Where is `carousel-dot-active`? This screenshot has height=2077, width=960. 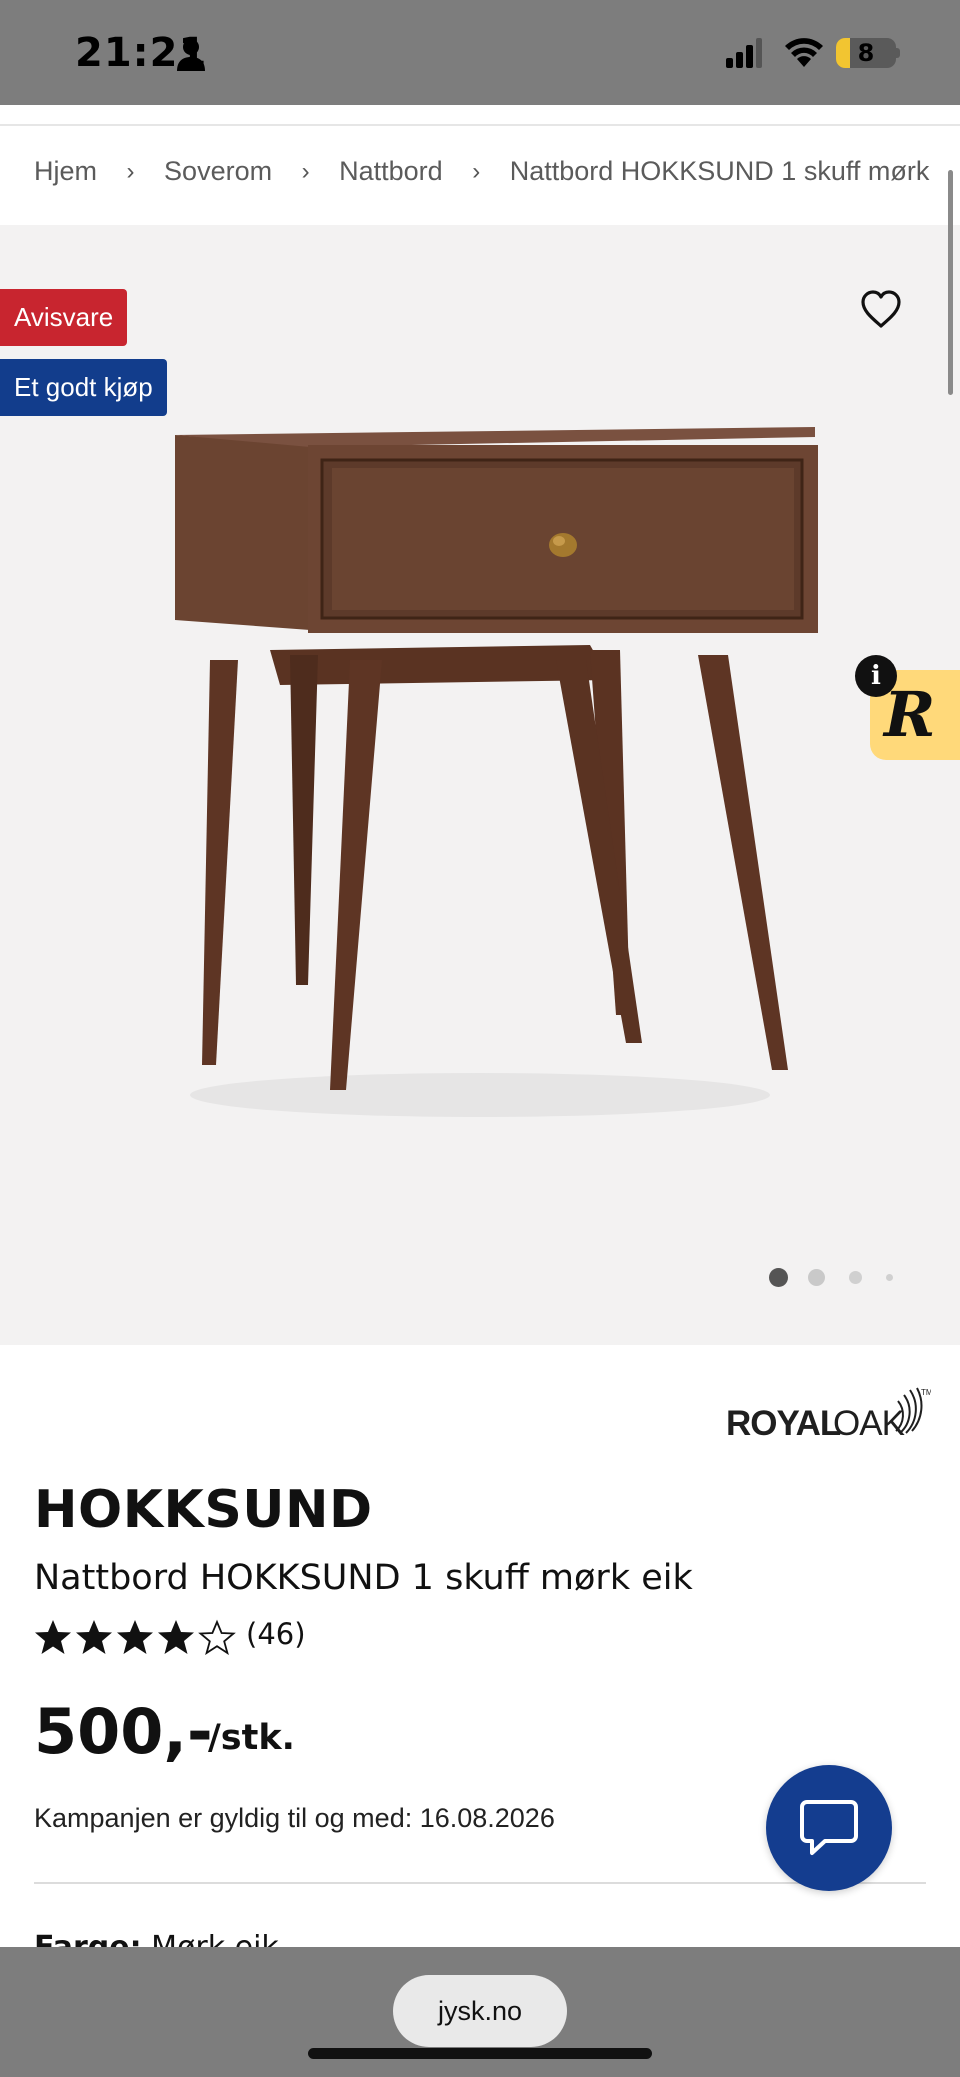 carousel-dot-active is located at coordinates (778, 1277).